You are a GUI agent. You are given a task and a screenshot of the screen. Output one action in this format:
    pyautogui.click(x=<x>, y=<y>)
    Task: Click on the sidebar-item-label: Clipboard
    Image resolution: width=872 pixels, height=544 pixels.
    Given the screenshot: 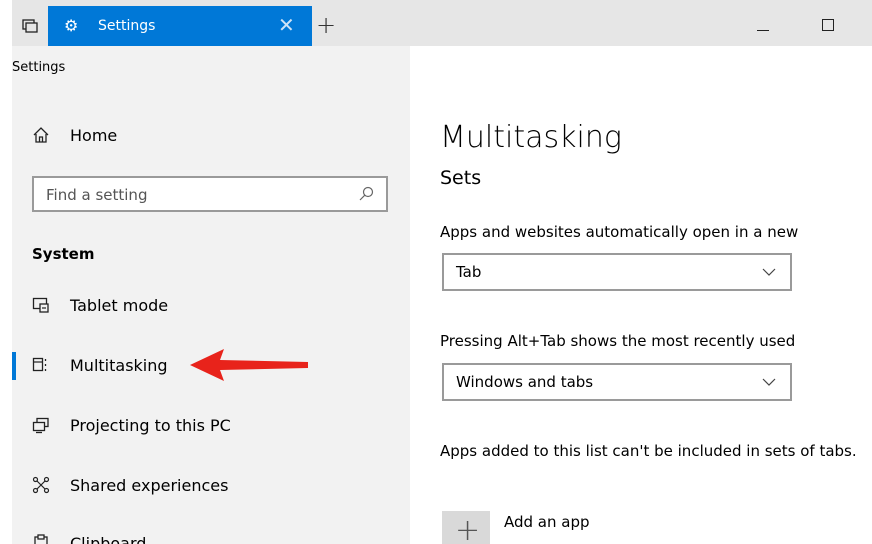 What is the action you would take?
    pyautogui.click(x=108, y=539)
    